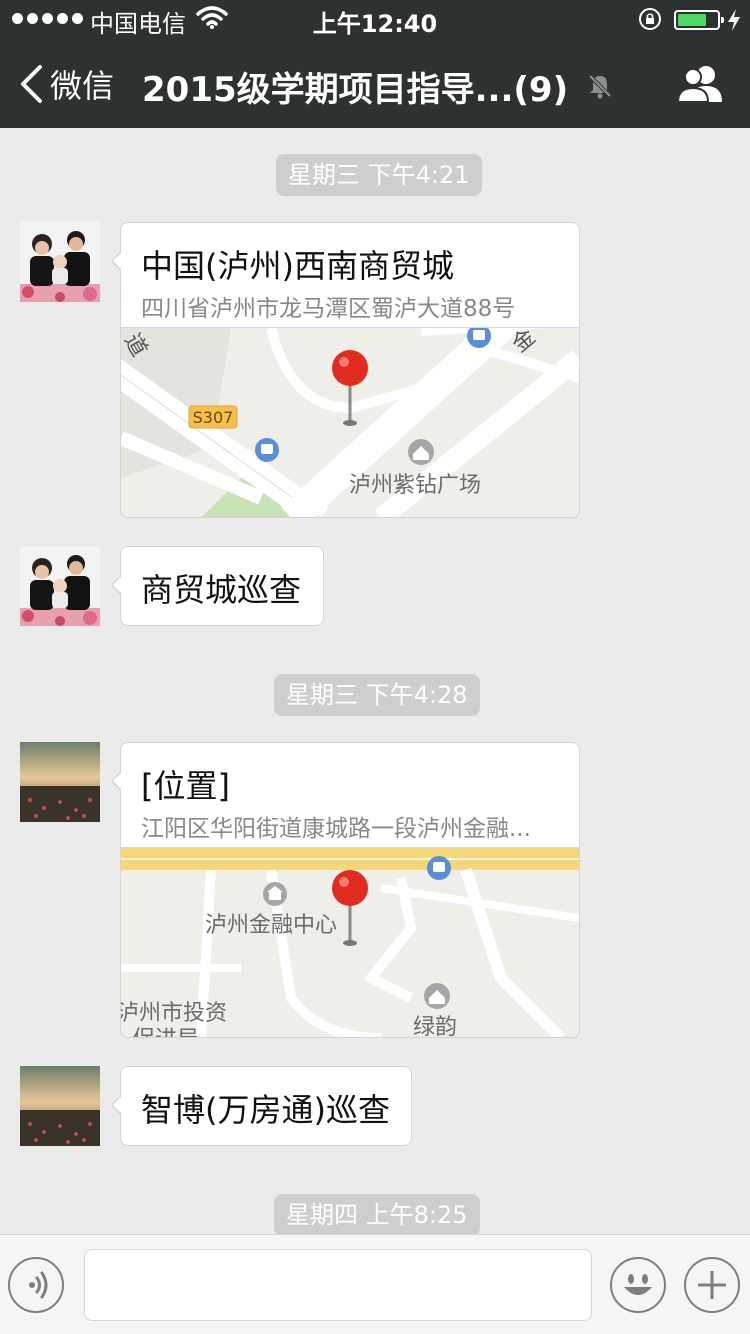 The width and height of the screenshot is (750, 1334). Describe the element at coordinates (328, 309) in the screenshot. I see `location-address: 四川省泸州市龙马潭区蜀泸大道88号` at that location.